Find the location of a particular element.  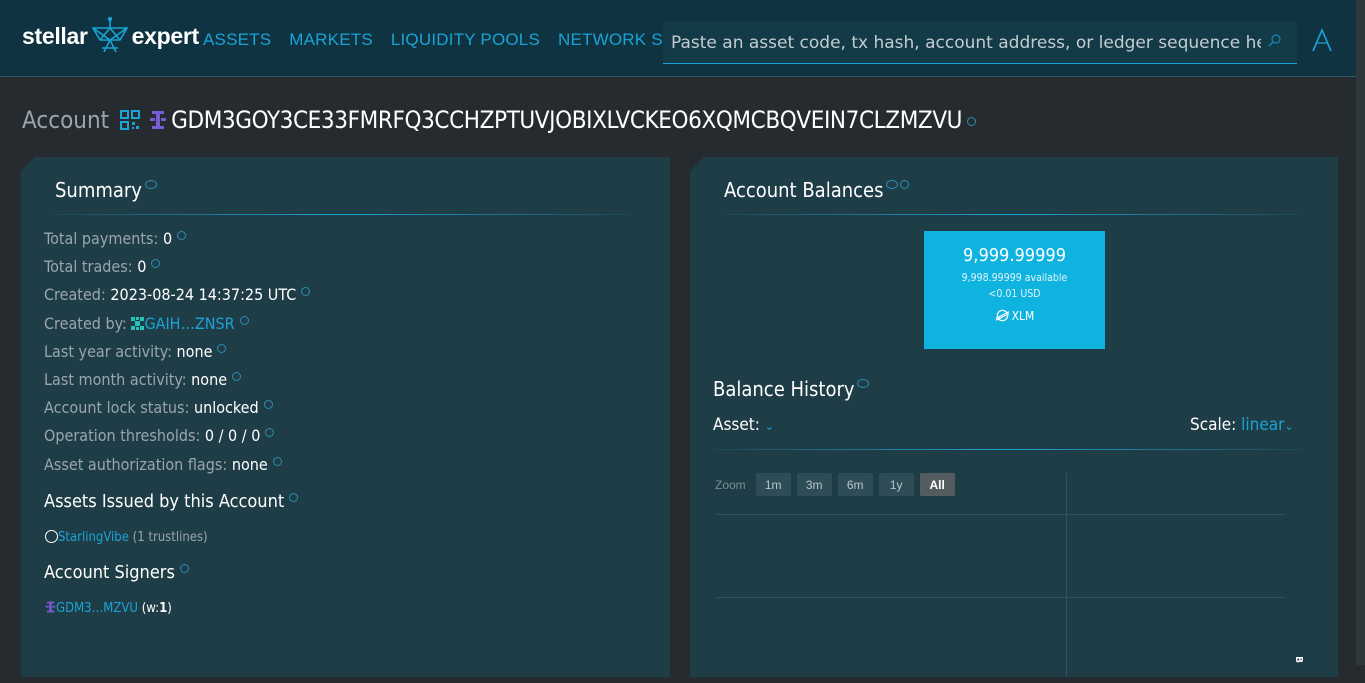

summary-row-total-trades: Total trades: 0 is located at coordinates (177, 271).